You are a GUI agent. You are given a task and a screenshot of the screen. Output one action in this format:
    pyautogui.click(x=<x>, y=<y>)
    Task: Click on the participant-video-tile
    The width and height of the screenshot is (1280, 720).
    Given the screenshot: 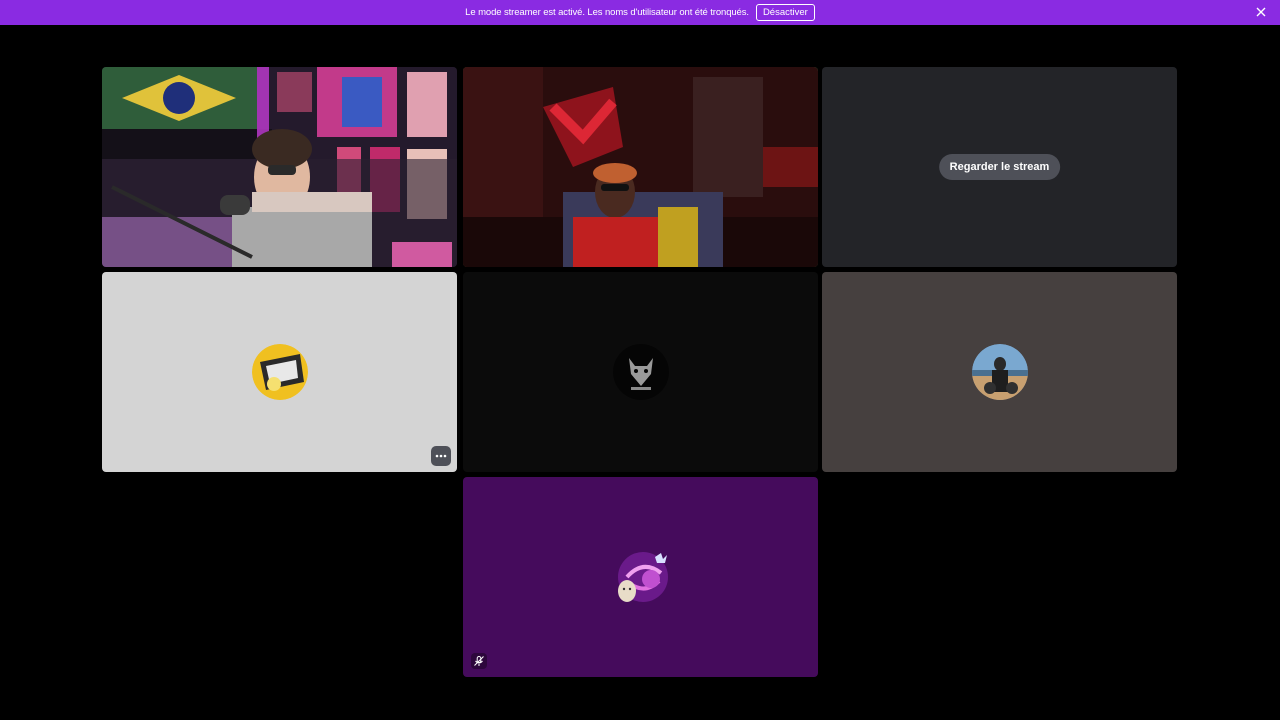 What is the action you would take?
    pyautogui.click(x=279, y=167)
    